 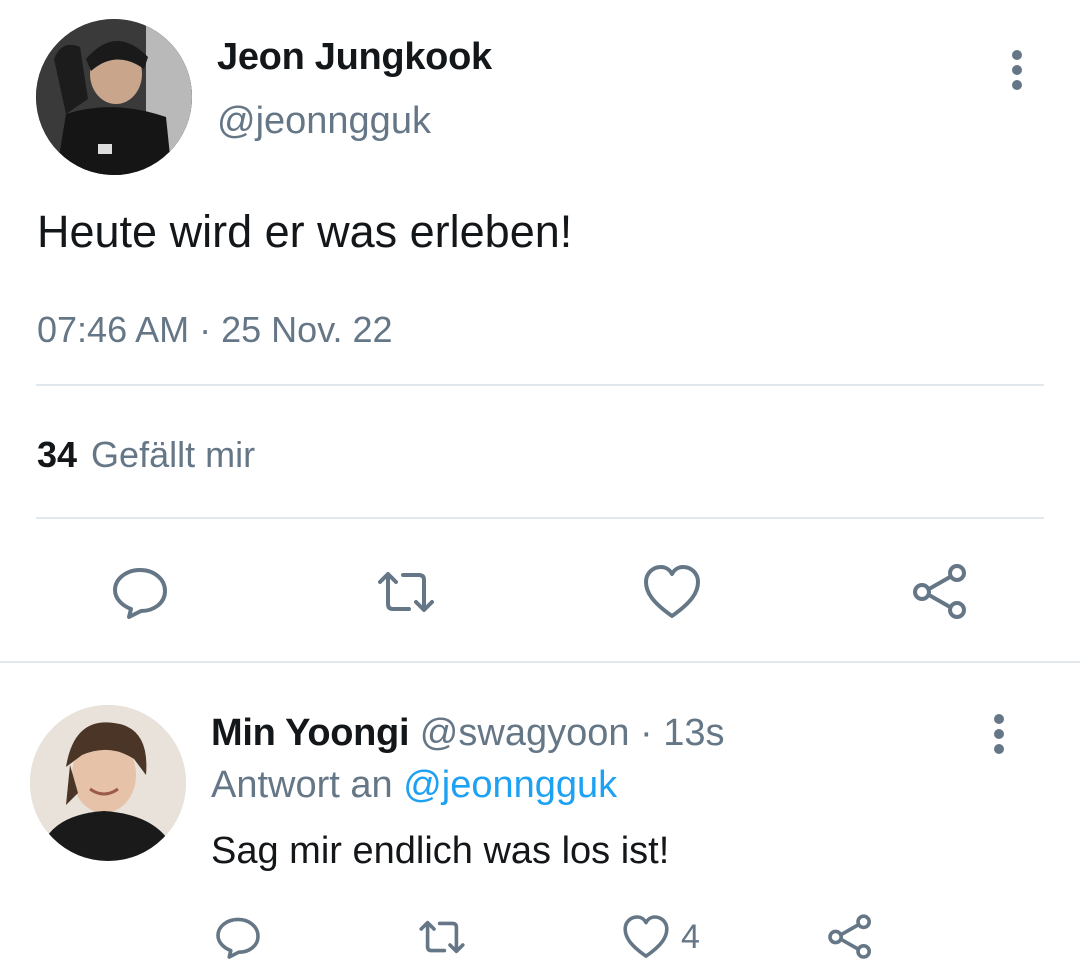 What do you see at coordinates (113, 329) in the screenshot?
I see `tweet-time: 07:46 AM` at bounding box center [113, 329].